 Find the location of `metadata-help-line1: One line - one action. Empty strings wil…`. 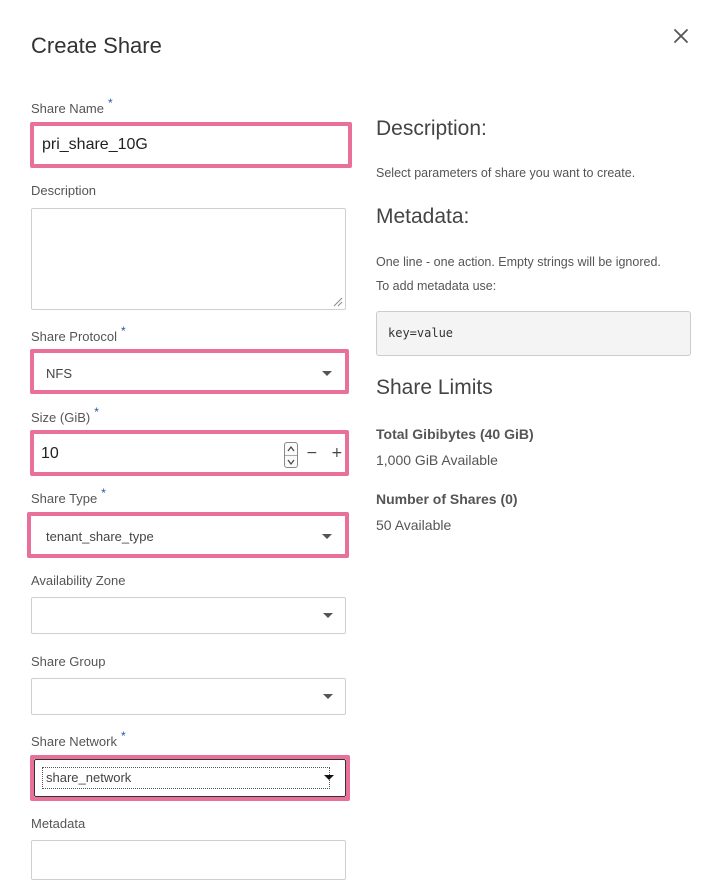

metadata-help-line1: One line - one action. Empty strings wil… is located at coordinates (518, 262).